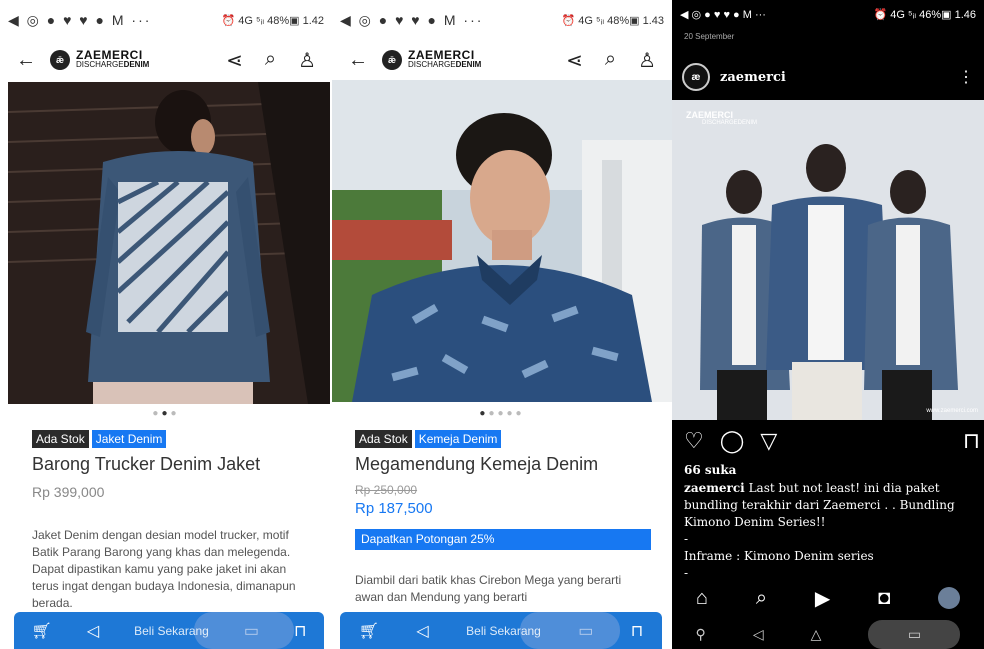  I want to click on post-actions: ♡ ◯ ▽ ⊓, so click(832, 441).